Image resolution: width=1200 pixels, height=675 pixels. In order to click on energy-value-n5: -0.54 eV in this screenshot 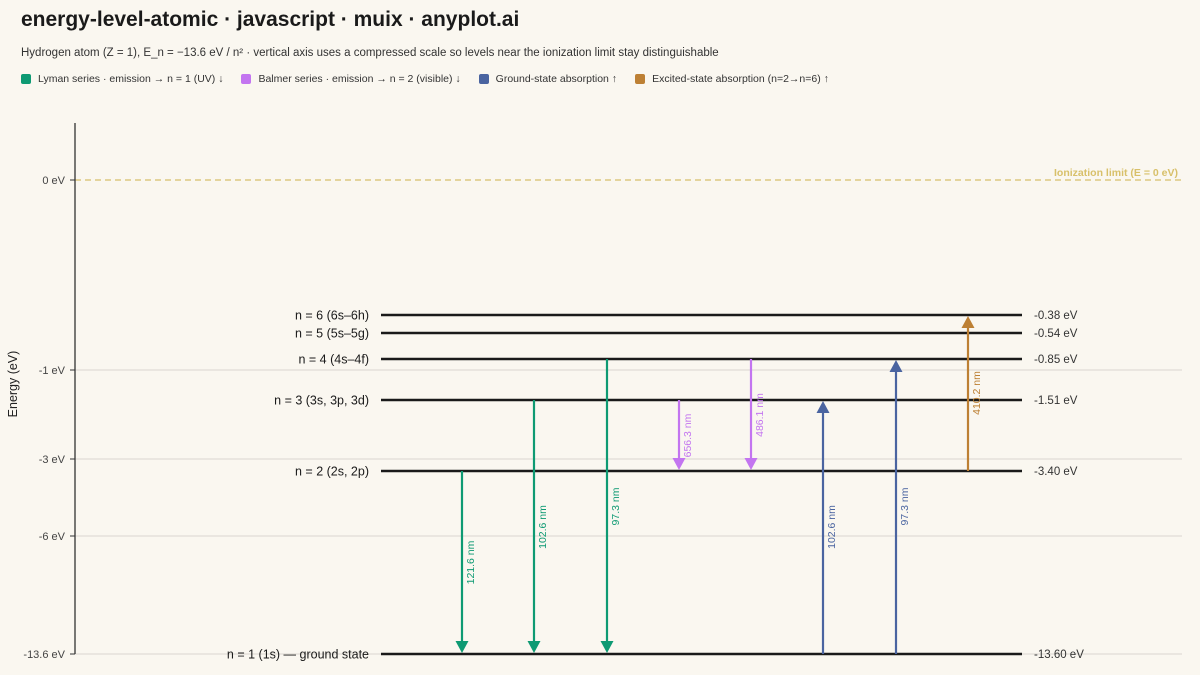, I will do `click(1056, 334)`.